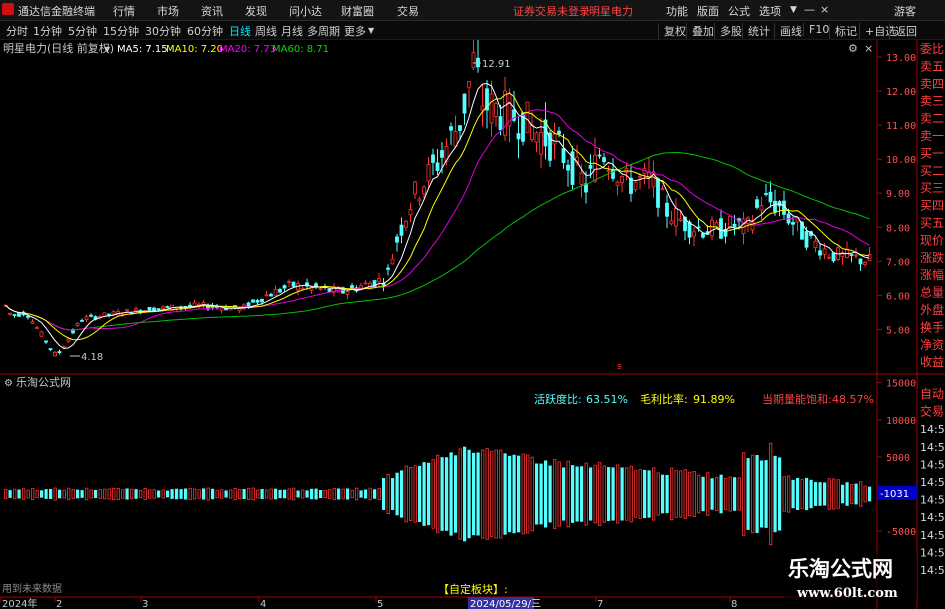  I want to click on period-60min: 60分钟, so click(205, 31).